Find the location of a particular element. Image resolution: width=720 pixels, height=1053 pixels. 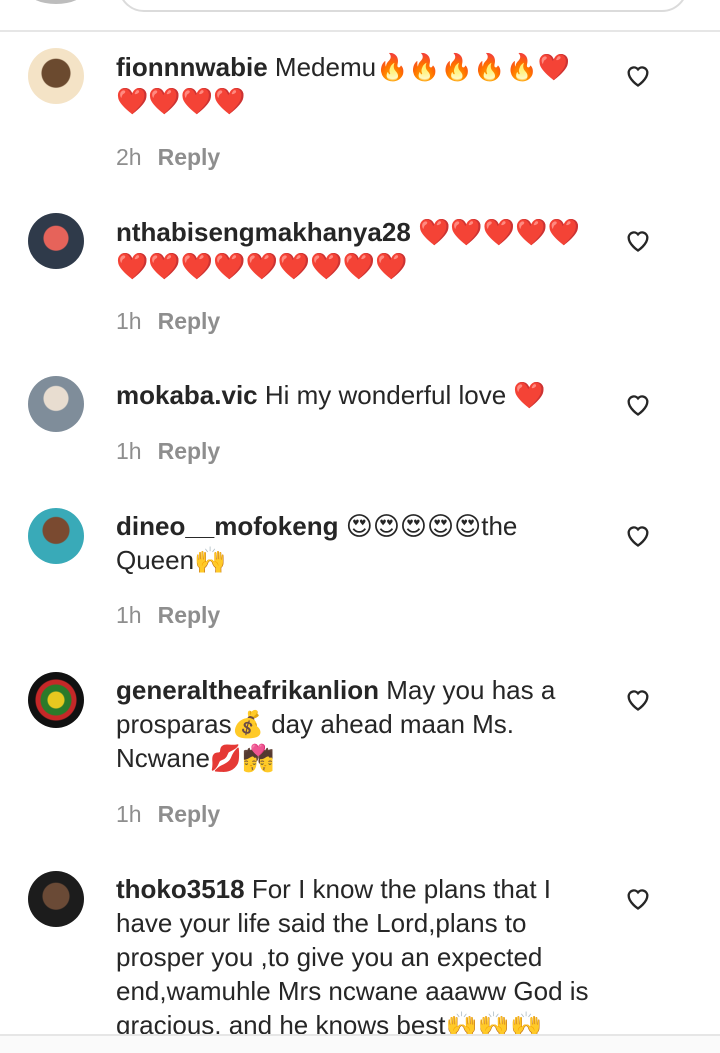

comment-body: mokaba.vic Hi my wonderful love ❤️ is located at coordinates (356, 395).